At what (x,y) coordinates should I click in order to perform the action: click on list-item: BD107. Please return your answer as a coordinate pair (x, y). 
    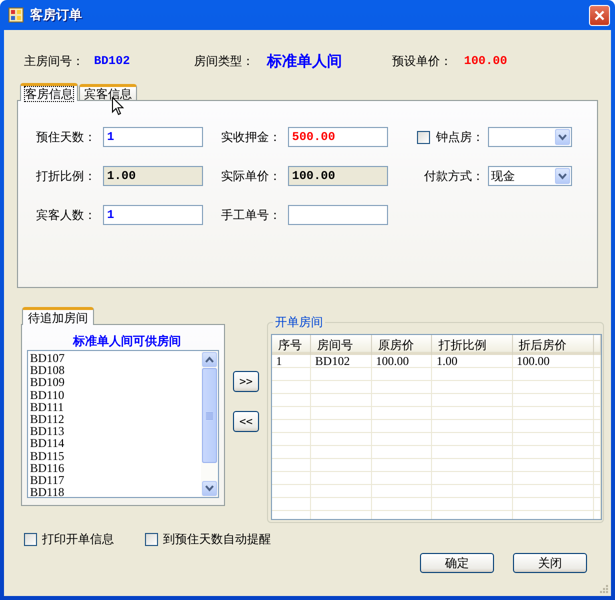
    Looking at the image, I should click on (114, 358).